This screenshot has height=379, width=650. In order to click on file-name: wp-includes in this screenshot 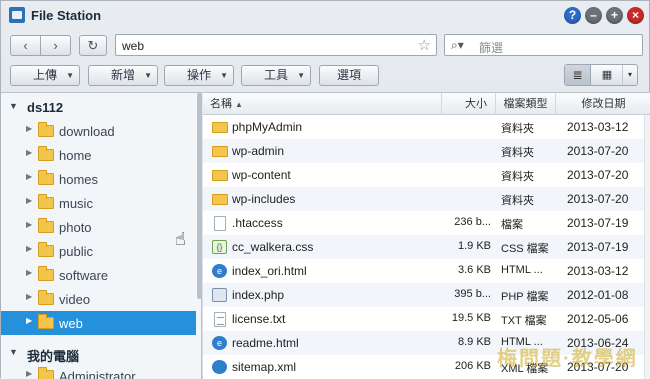, I will do `click(264, 199)`.